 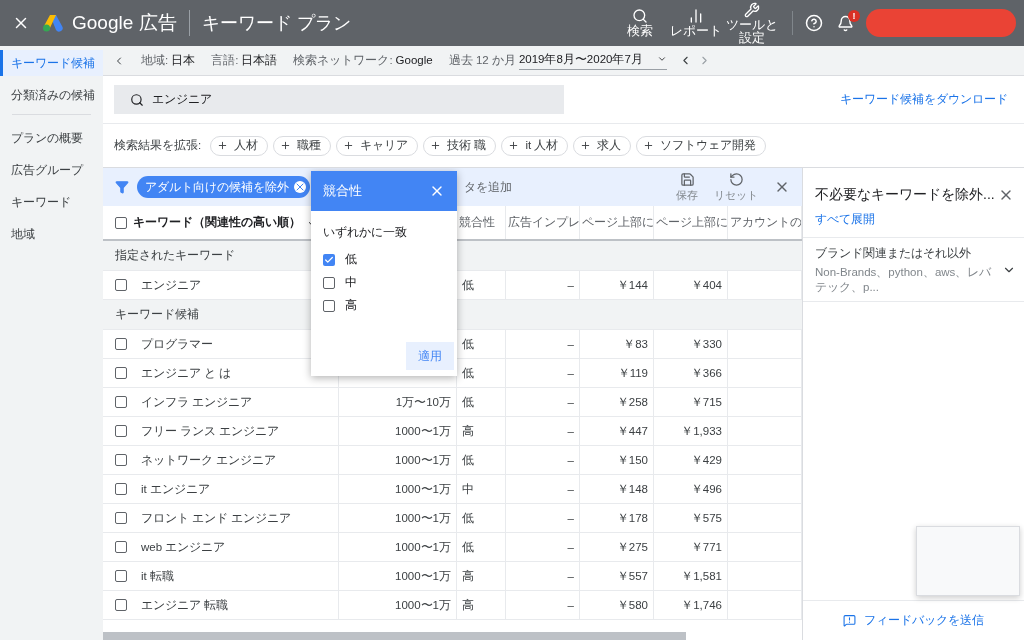 What do you see at coordinates (617, 576) in the screenshot?
I see `table-cell: ￥557` at bounding box center [617, 576].